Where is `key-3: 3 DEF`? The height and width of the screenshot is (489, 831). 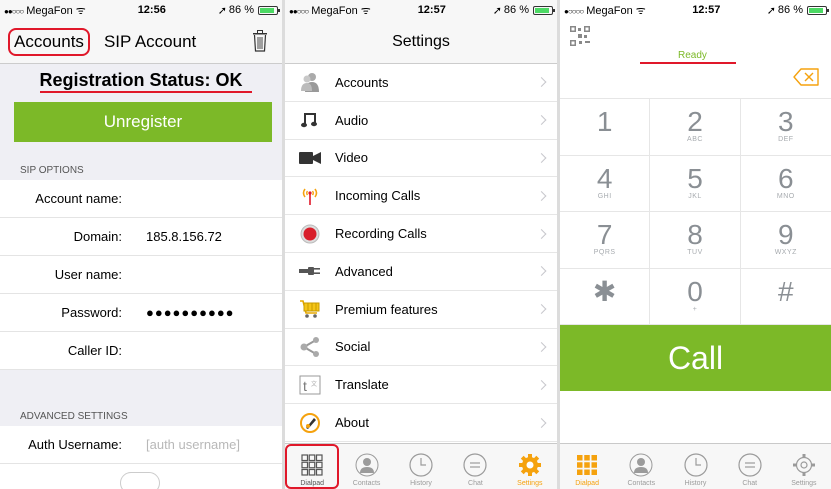
key-3: 3 DEF is located at coordinates (785, 127).